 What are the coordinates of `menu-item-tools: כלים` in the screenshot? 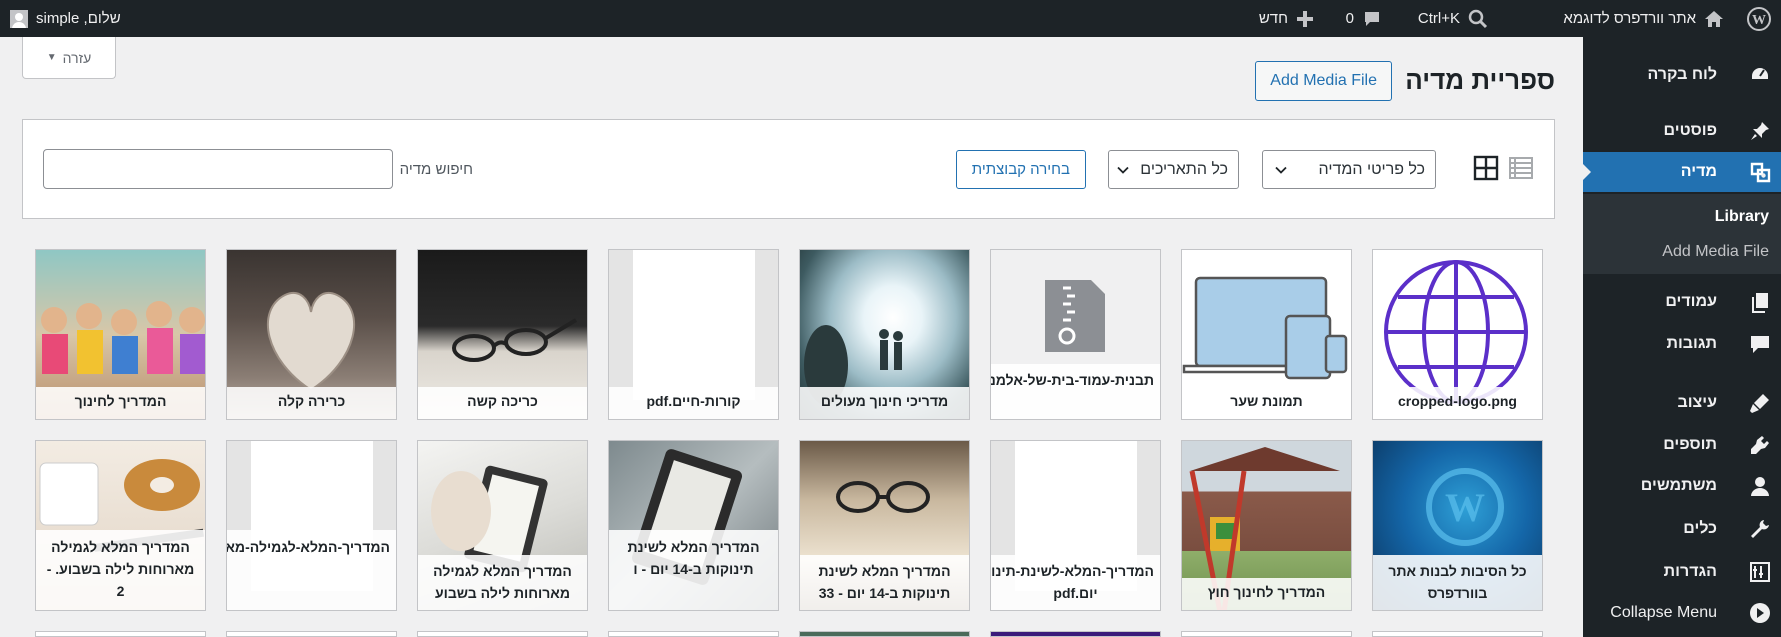 It's located at (1682, 529).